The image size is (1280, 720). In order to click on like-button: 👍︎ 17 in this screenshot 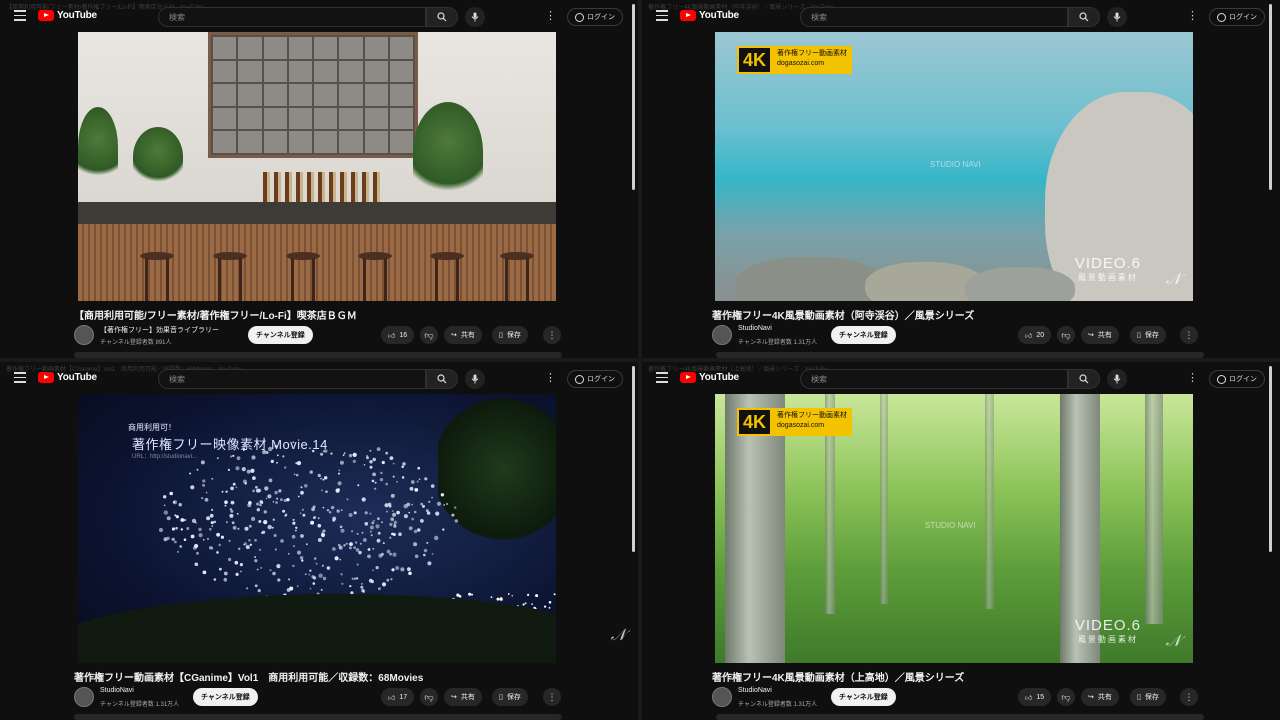, I will do `click(398, 697)`.